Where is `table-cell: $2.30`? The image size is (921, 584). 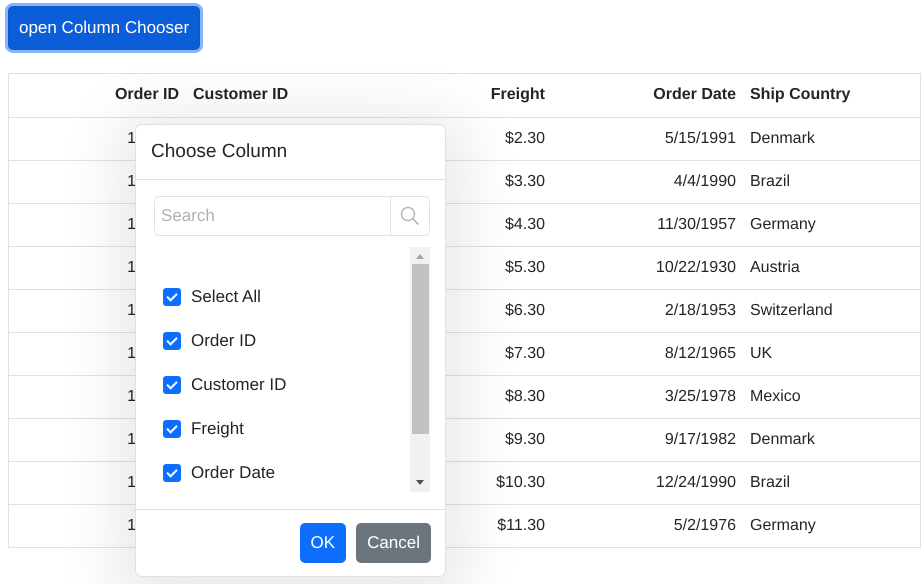
table-cell: $2.30 is located at coordinates (524, 138).